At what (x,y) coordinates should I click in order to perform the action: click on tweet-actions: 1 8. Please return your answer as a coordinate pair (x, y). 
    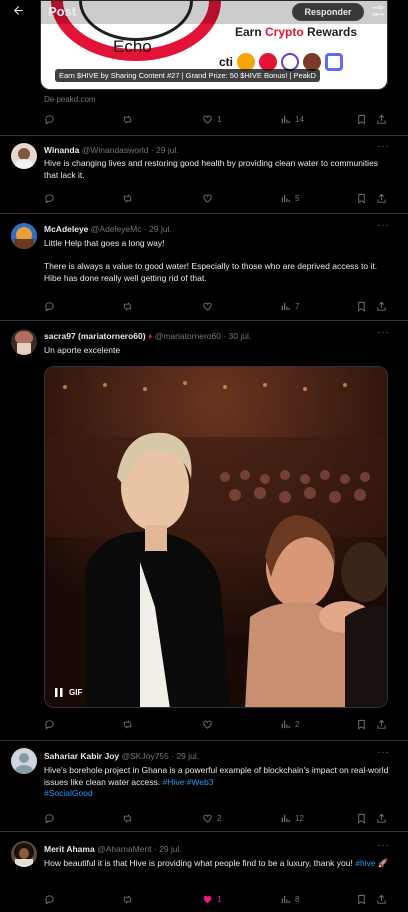
    Looking at the image, I should click on (216, 901).